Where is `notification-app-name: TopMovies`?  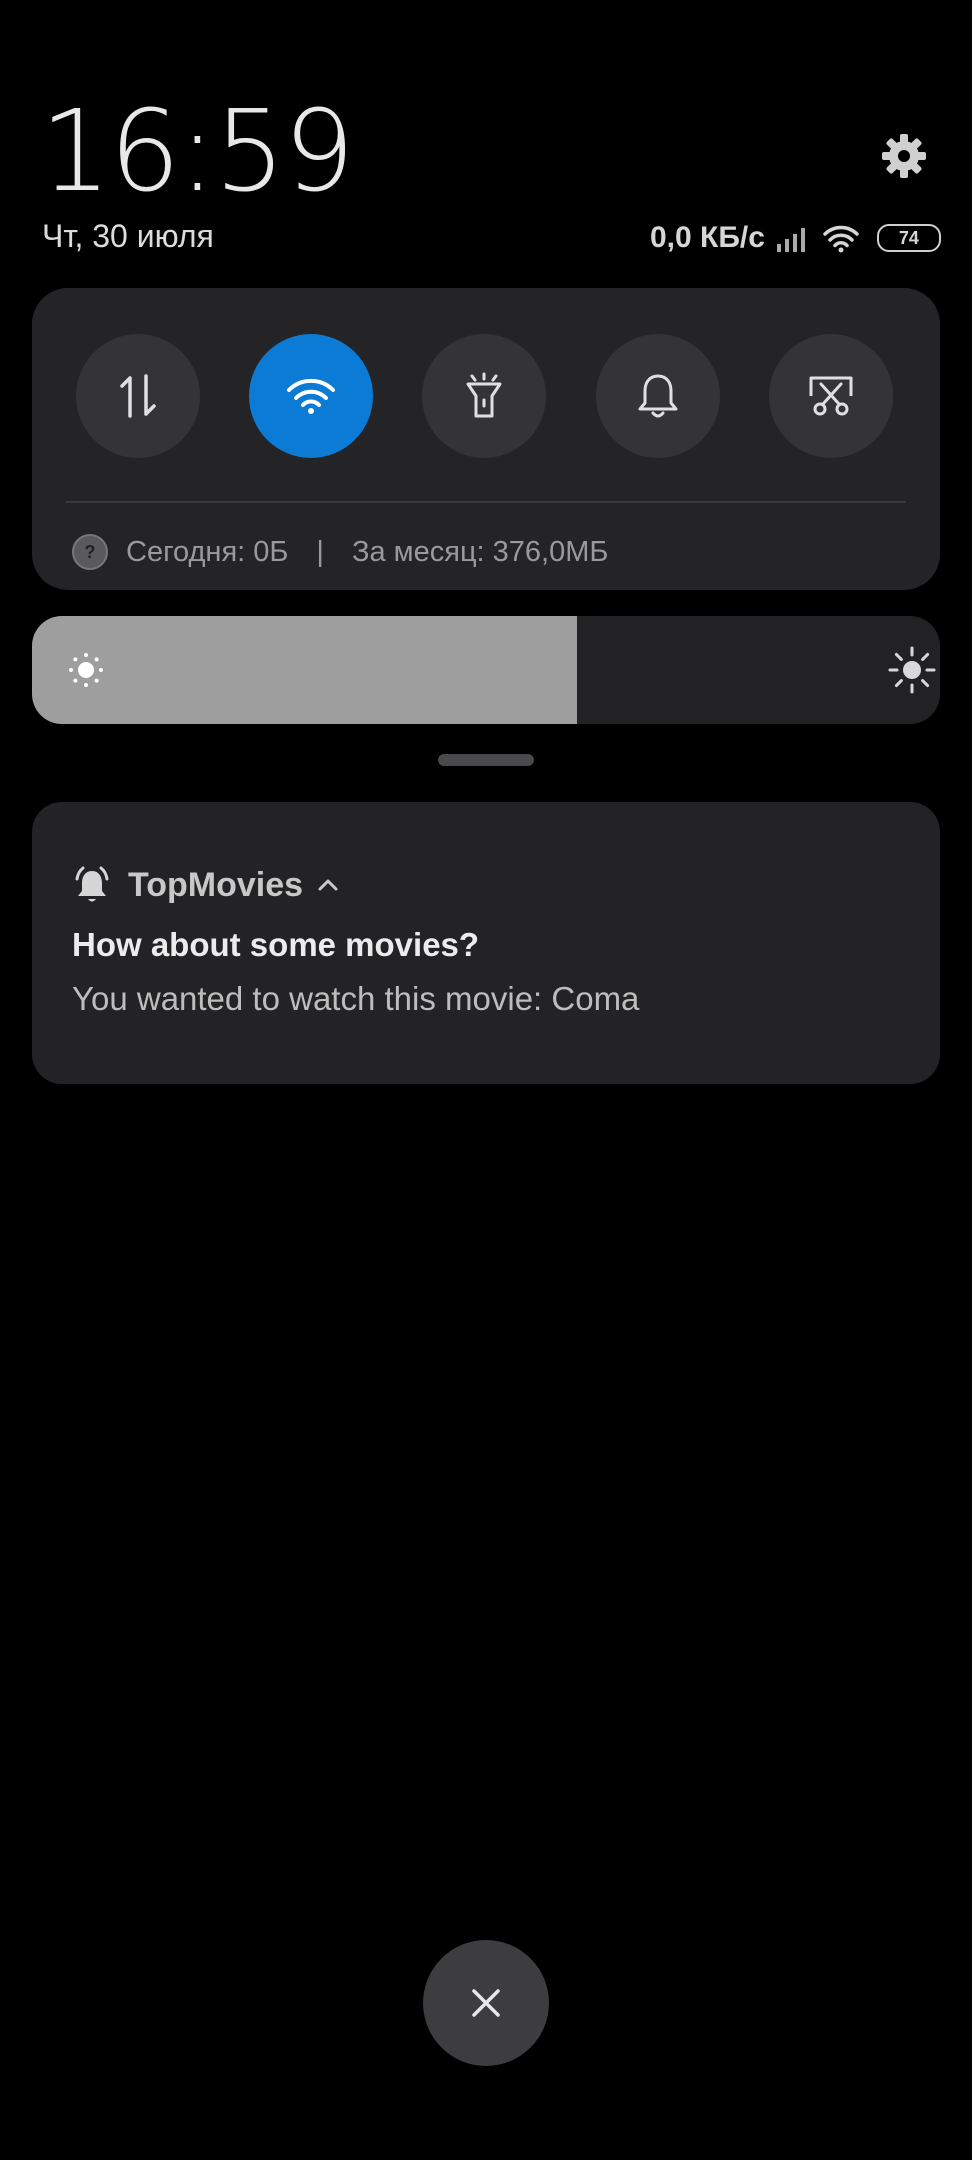 notification-app-name: TopMovies is located at coordinates (216, 884).